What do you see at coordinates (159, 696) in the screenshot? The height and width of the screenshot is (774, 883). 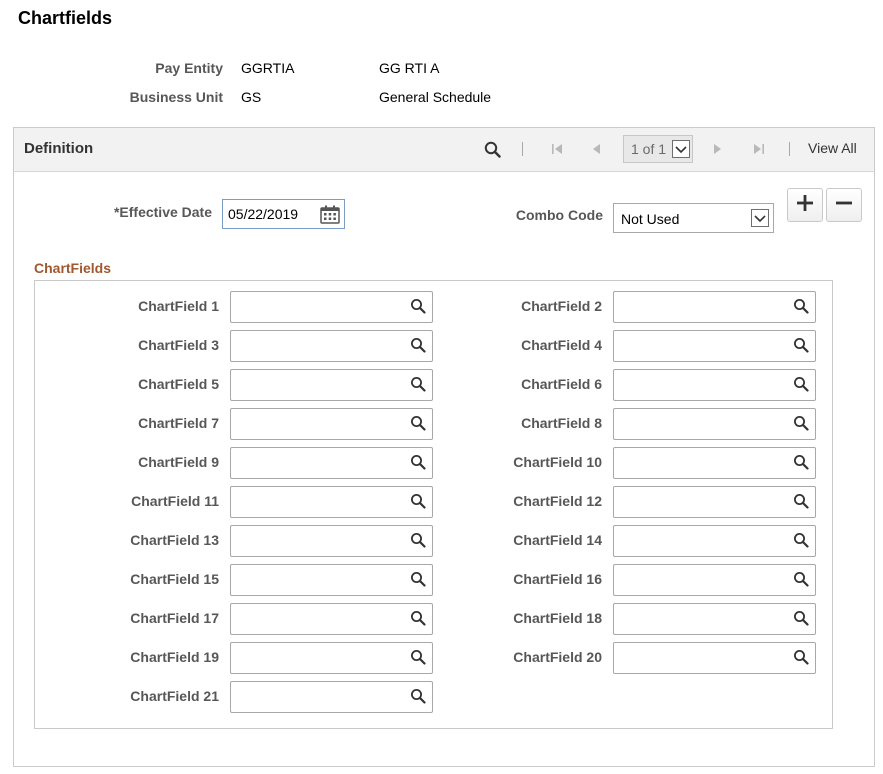 I see `chartfield-label: ChartField 21` at bounding box center [159, 696].